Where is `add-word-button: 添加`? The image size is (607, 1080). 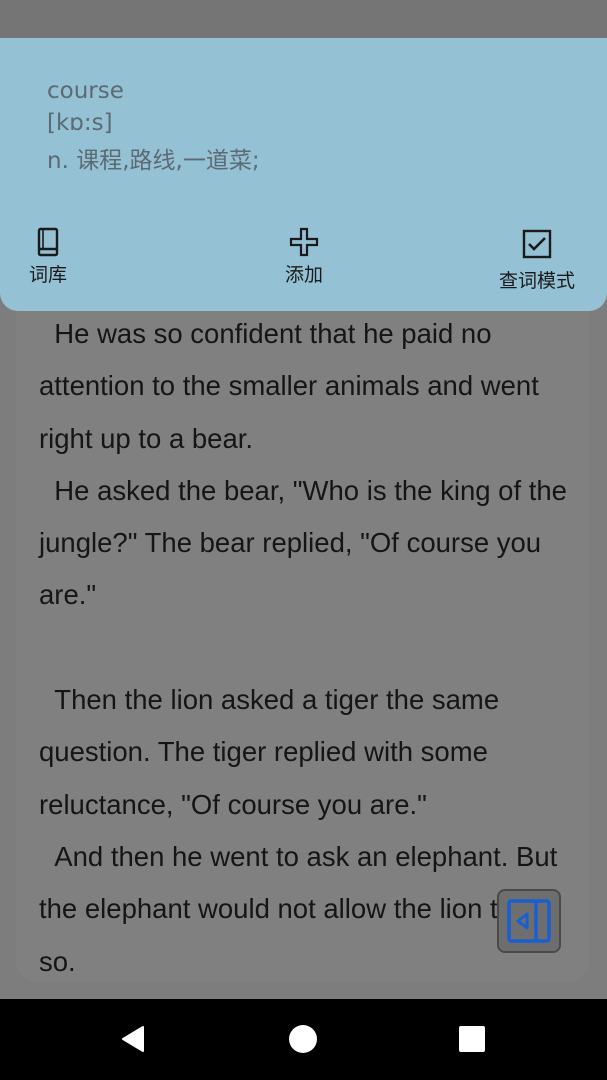 add-word-button: 添加 is located at coordinates (304, 256).